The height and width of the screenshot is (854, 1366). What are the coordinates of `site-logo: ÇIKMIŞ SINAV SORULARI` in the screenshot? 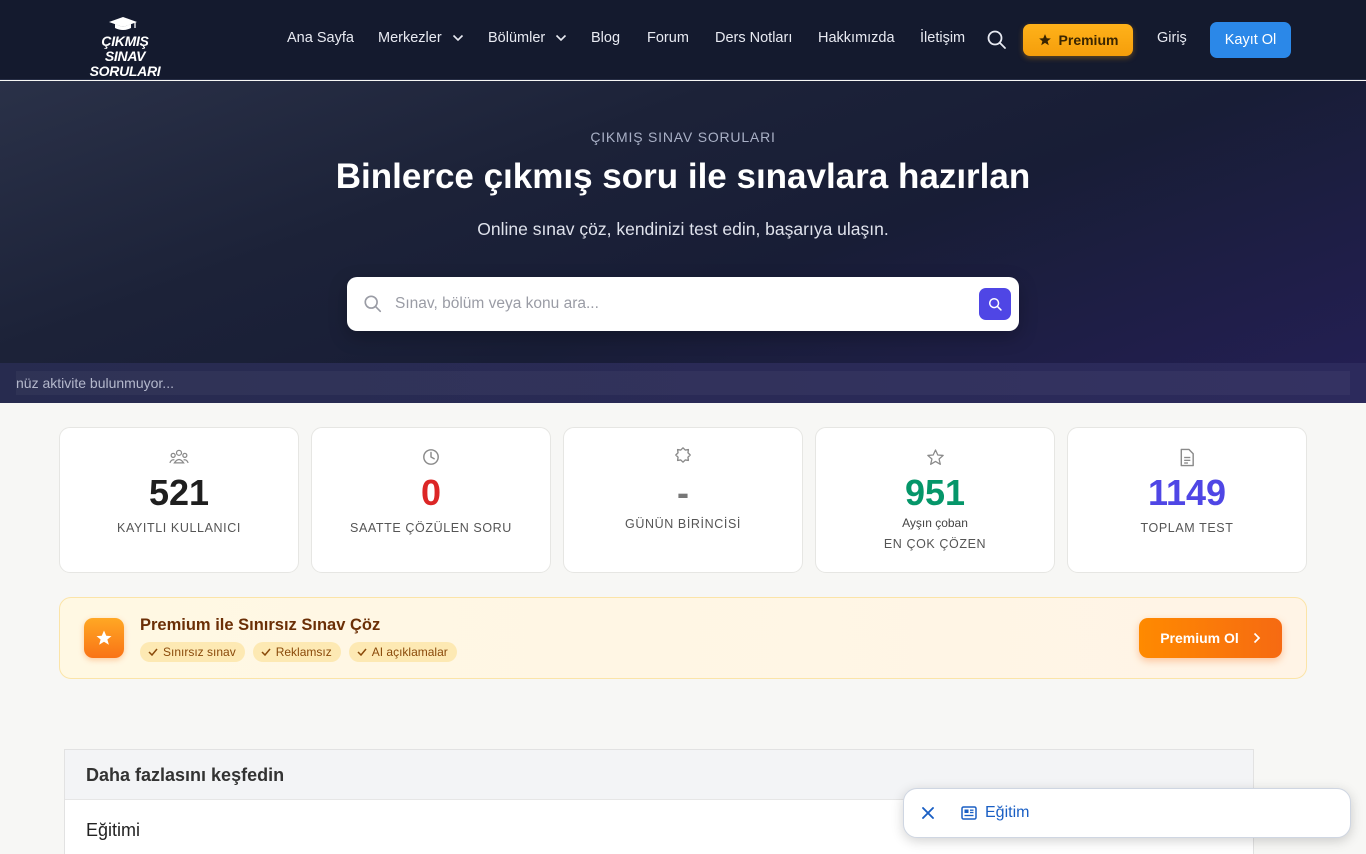 It's located at (125, 46).